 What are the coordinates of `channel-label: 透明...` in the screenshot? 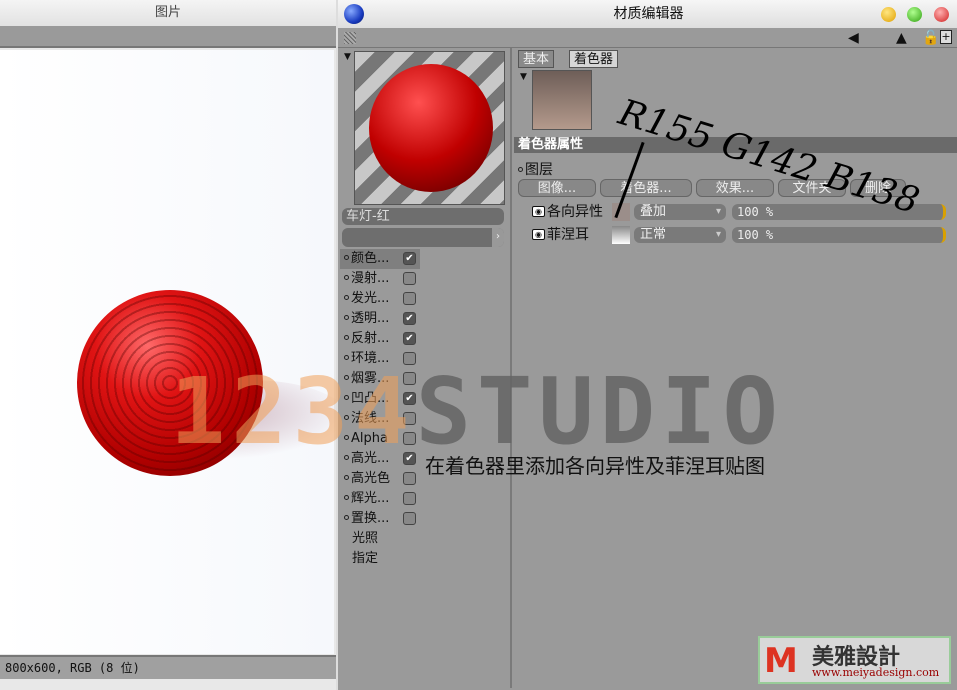 It's located at (370, 318).